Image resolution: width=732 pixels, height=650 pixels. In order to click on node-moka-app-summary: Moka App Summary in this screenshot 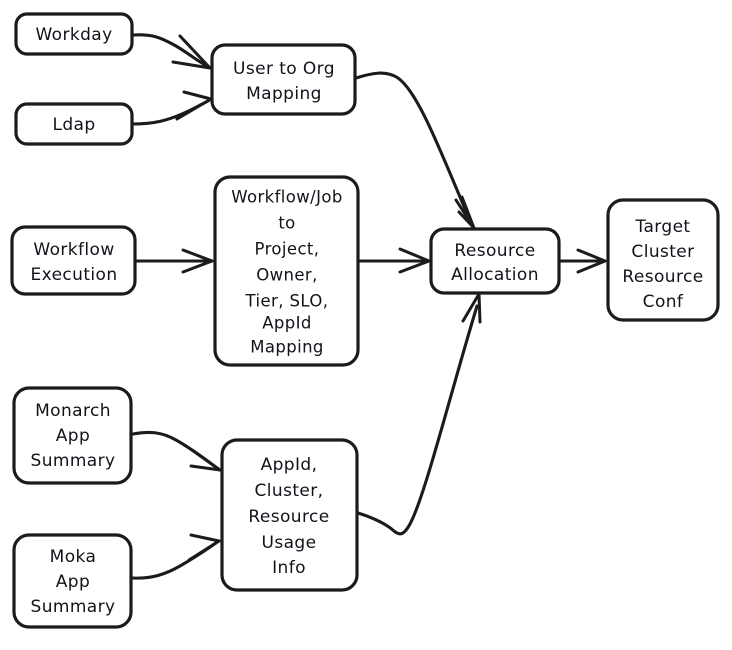, I will do `click(72, 581)`.